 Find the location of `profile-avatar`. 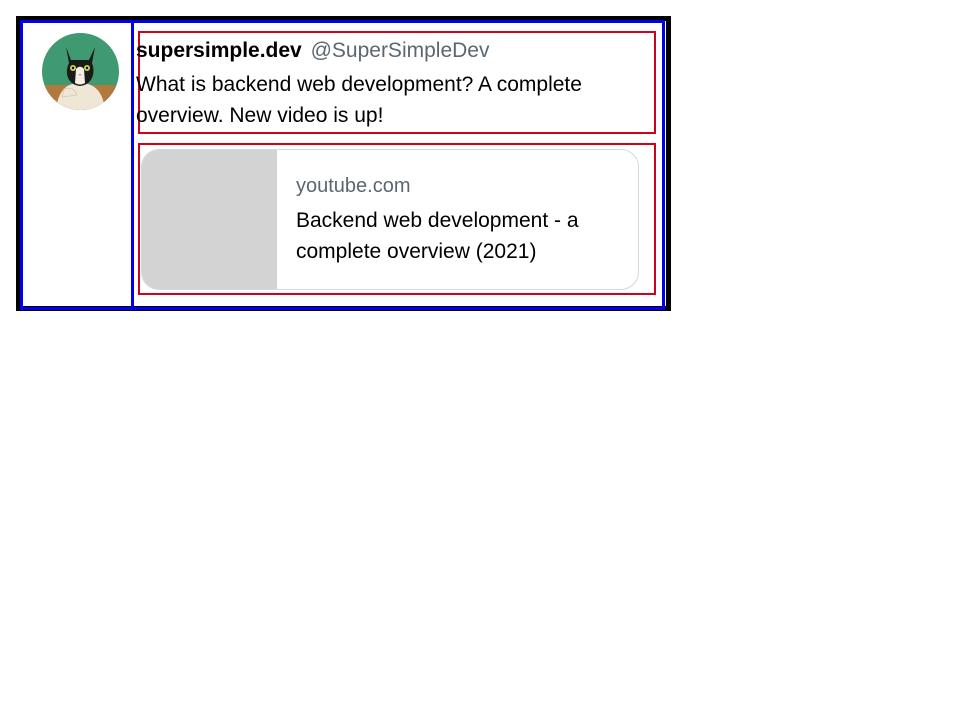

profile-avatar is located at coordinates (80, 71).